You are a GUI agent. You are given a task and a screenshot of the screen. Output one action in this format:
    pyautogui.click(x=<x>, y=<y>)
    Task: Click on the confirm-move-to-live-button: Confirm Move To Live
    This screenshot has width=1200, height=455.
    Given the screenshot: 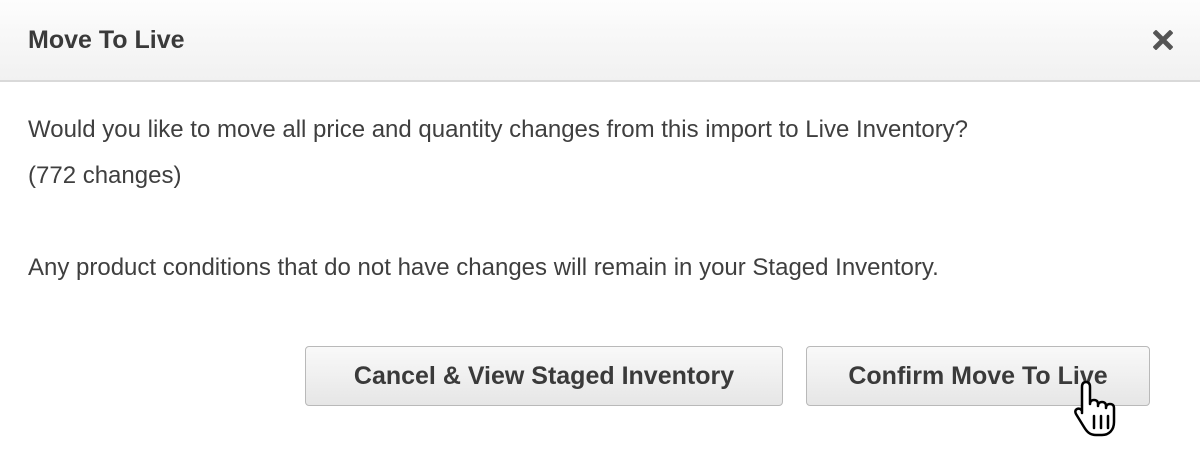 What is the action you would take?
    pyautogui.click(x=978, y=376)
    